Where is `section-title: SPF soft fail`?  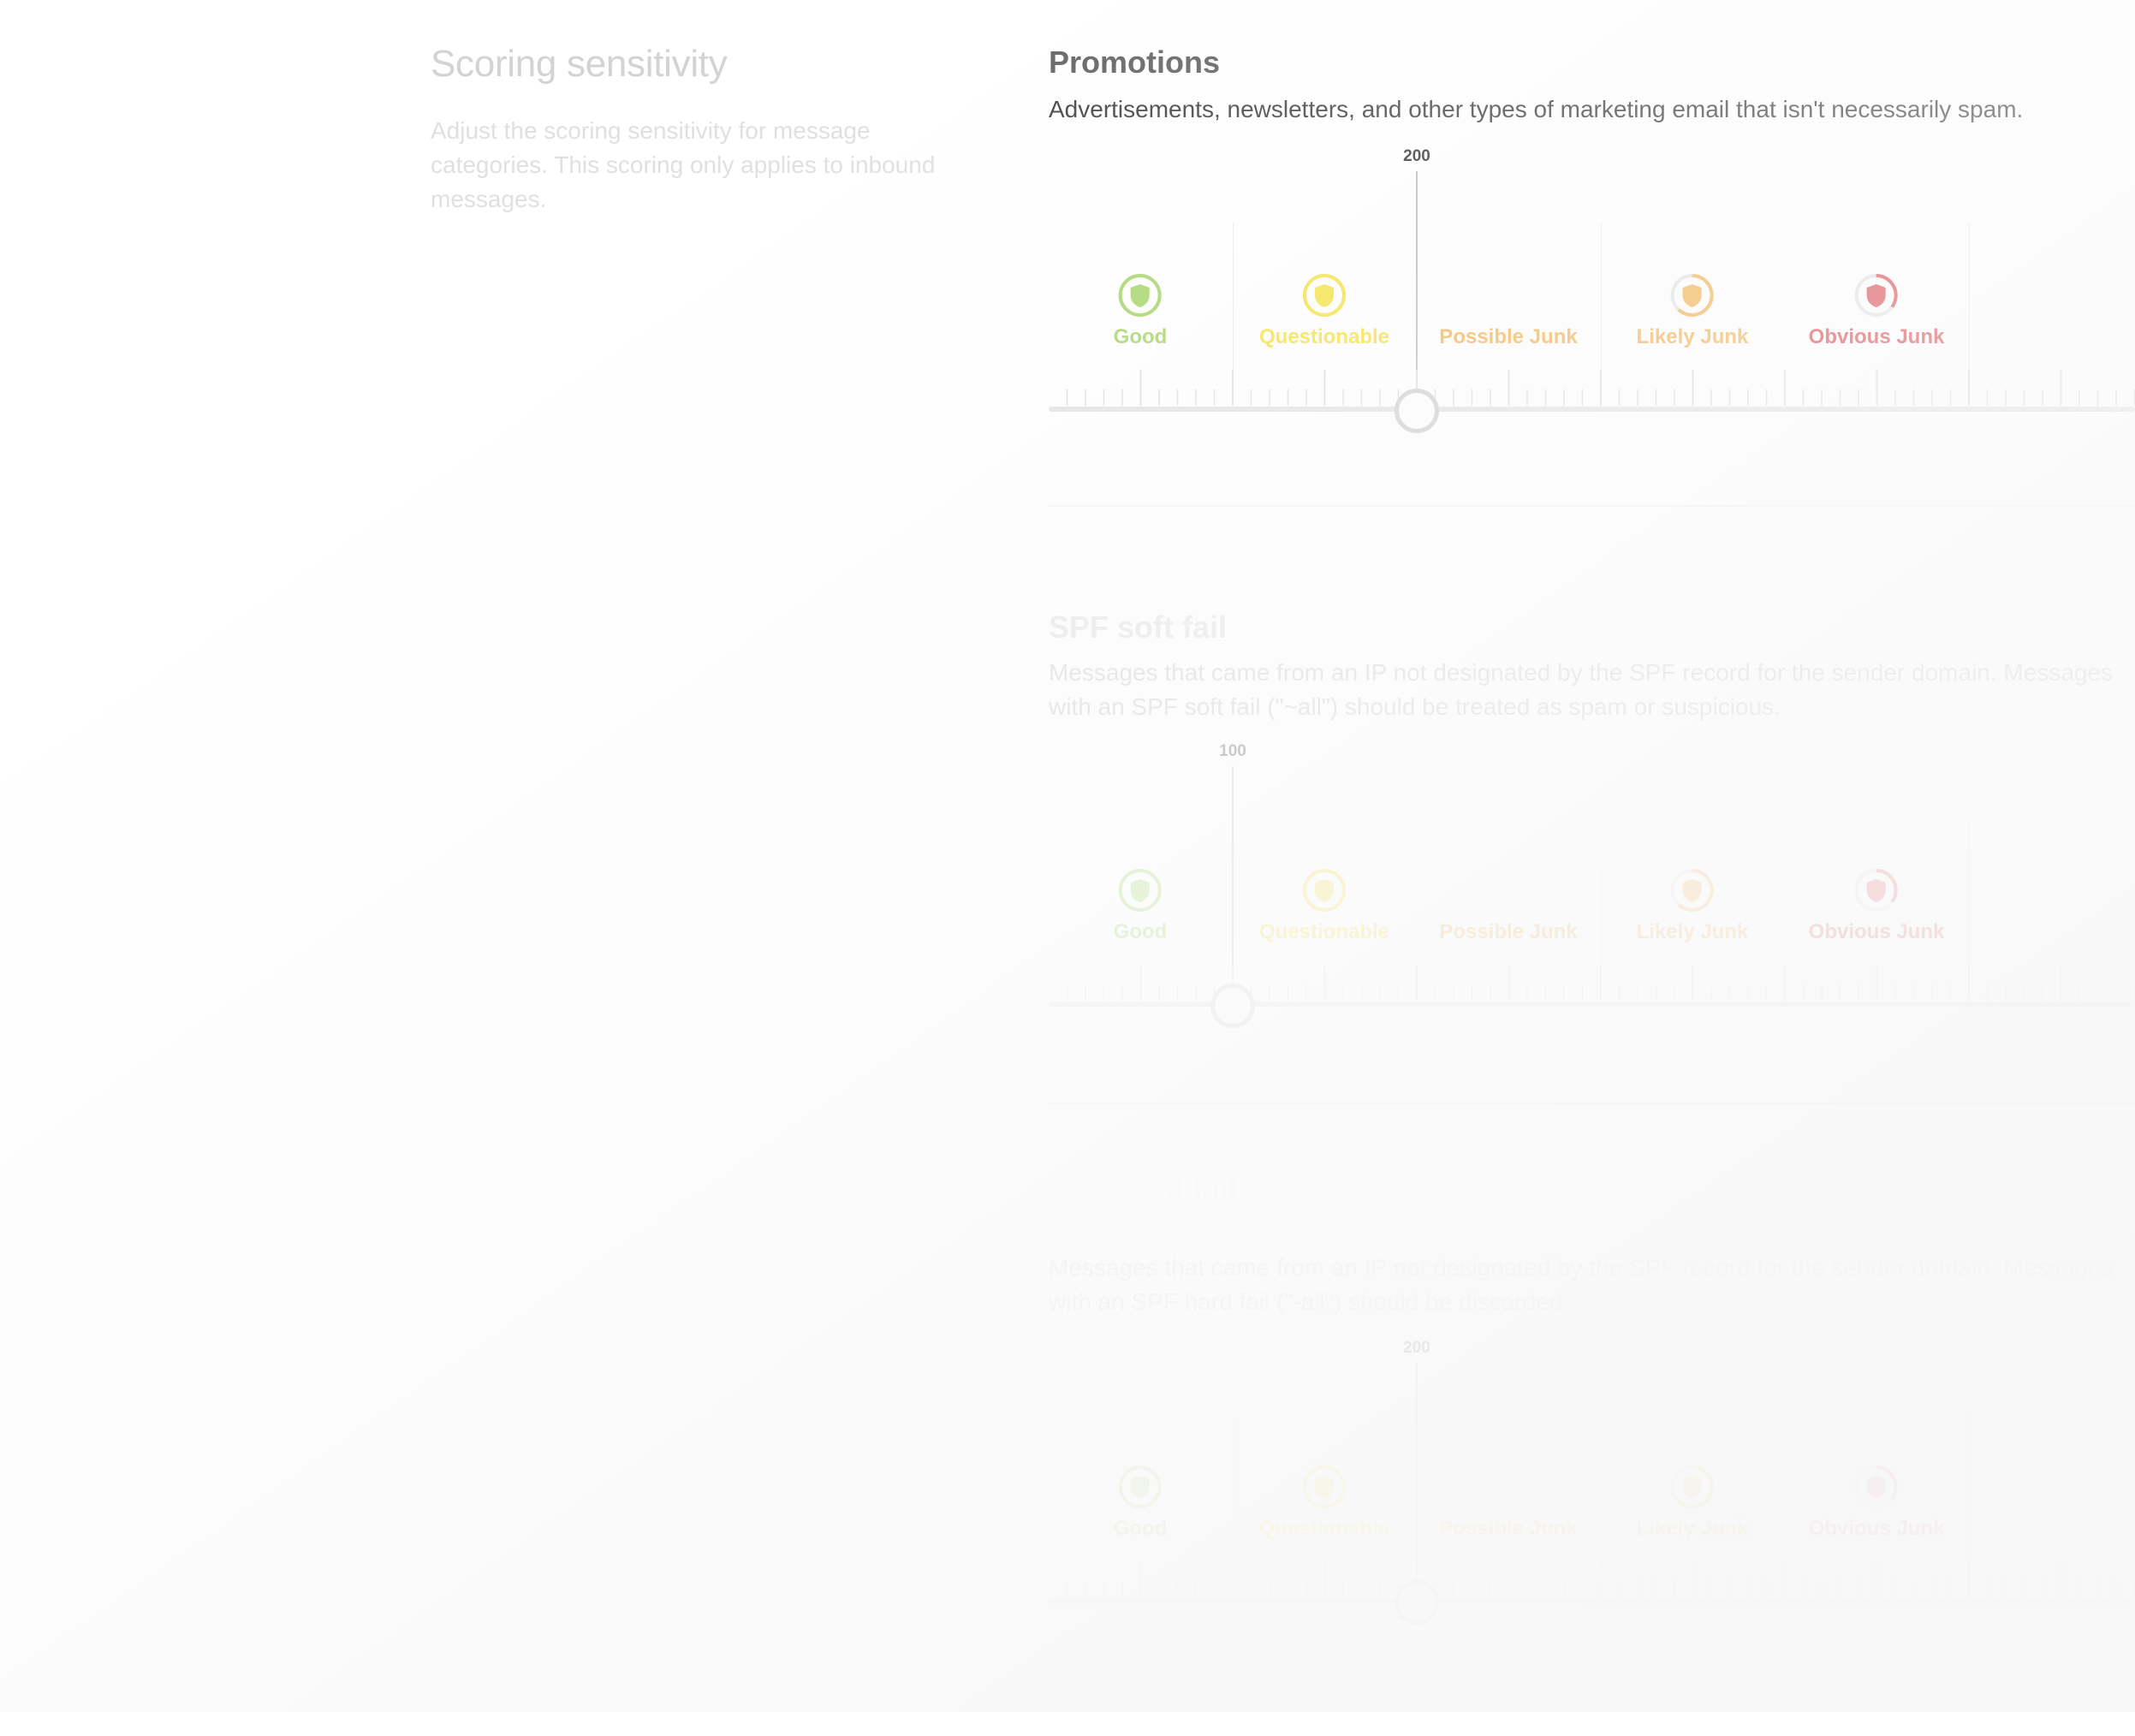
section-title: SPF soft fail is located at coordinates (1139, 627).